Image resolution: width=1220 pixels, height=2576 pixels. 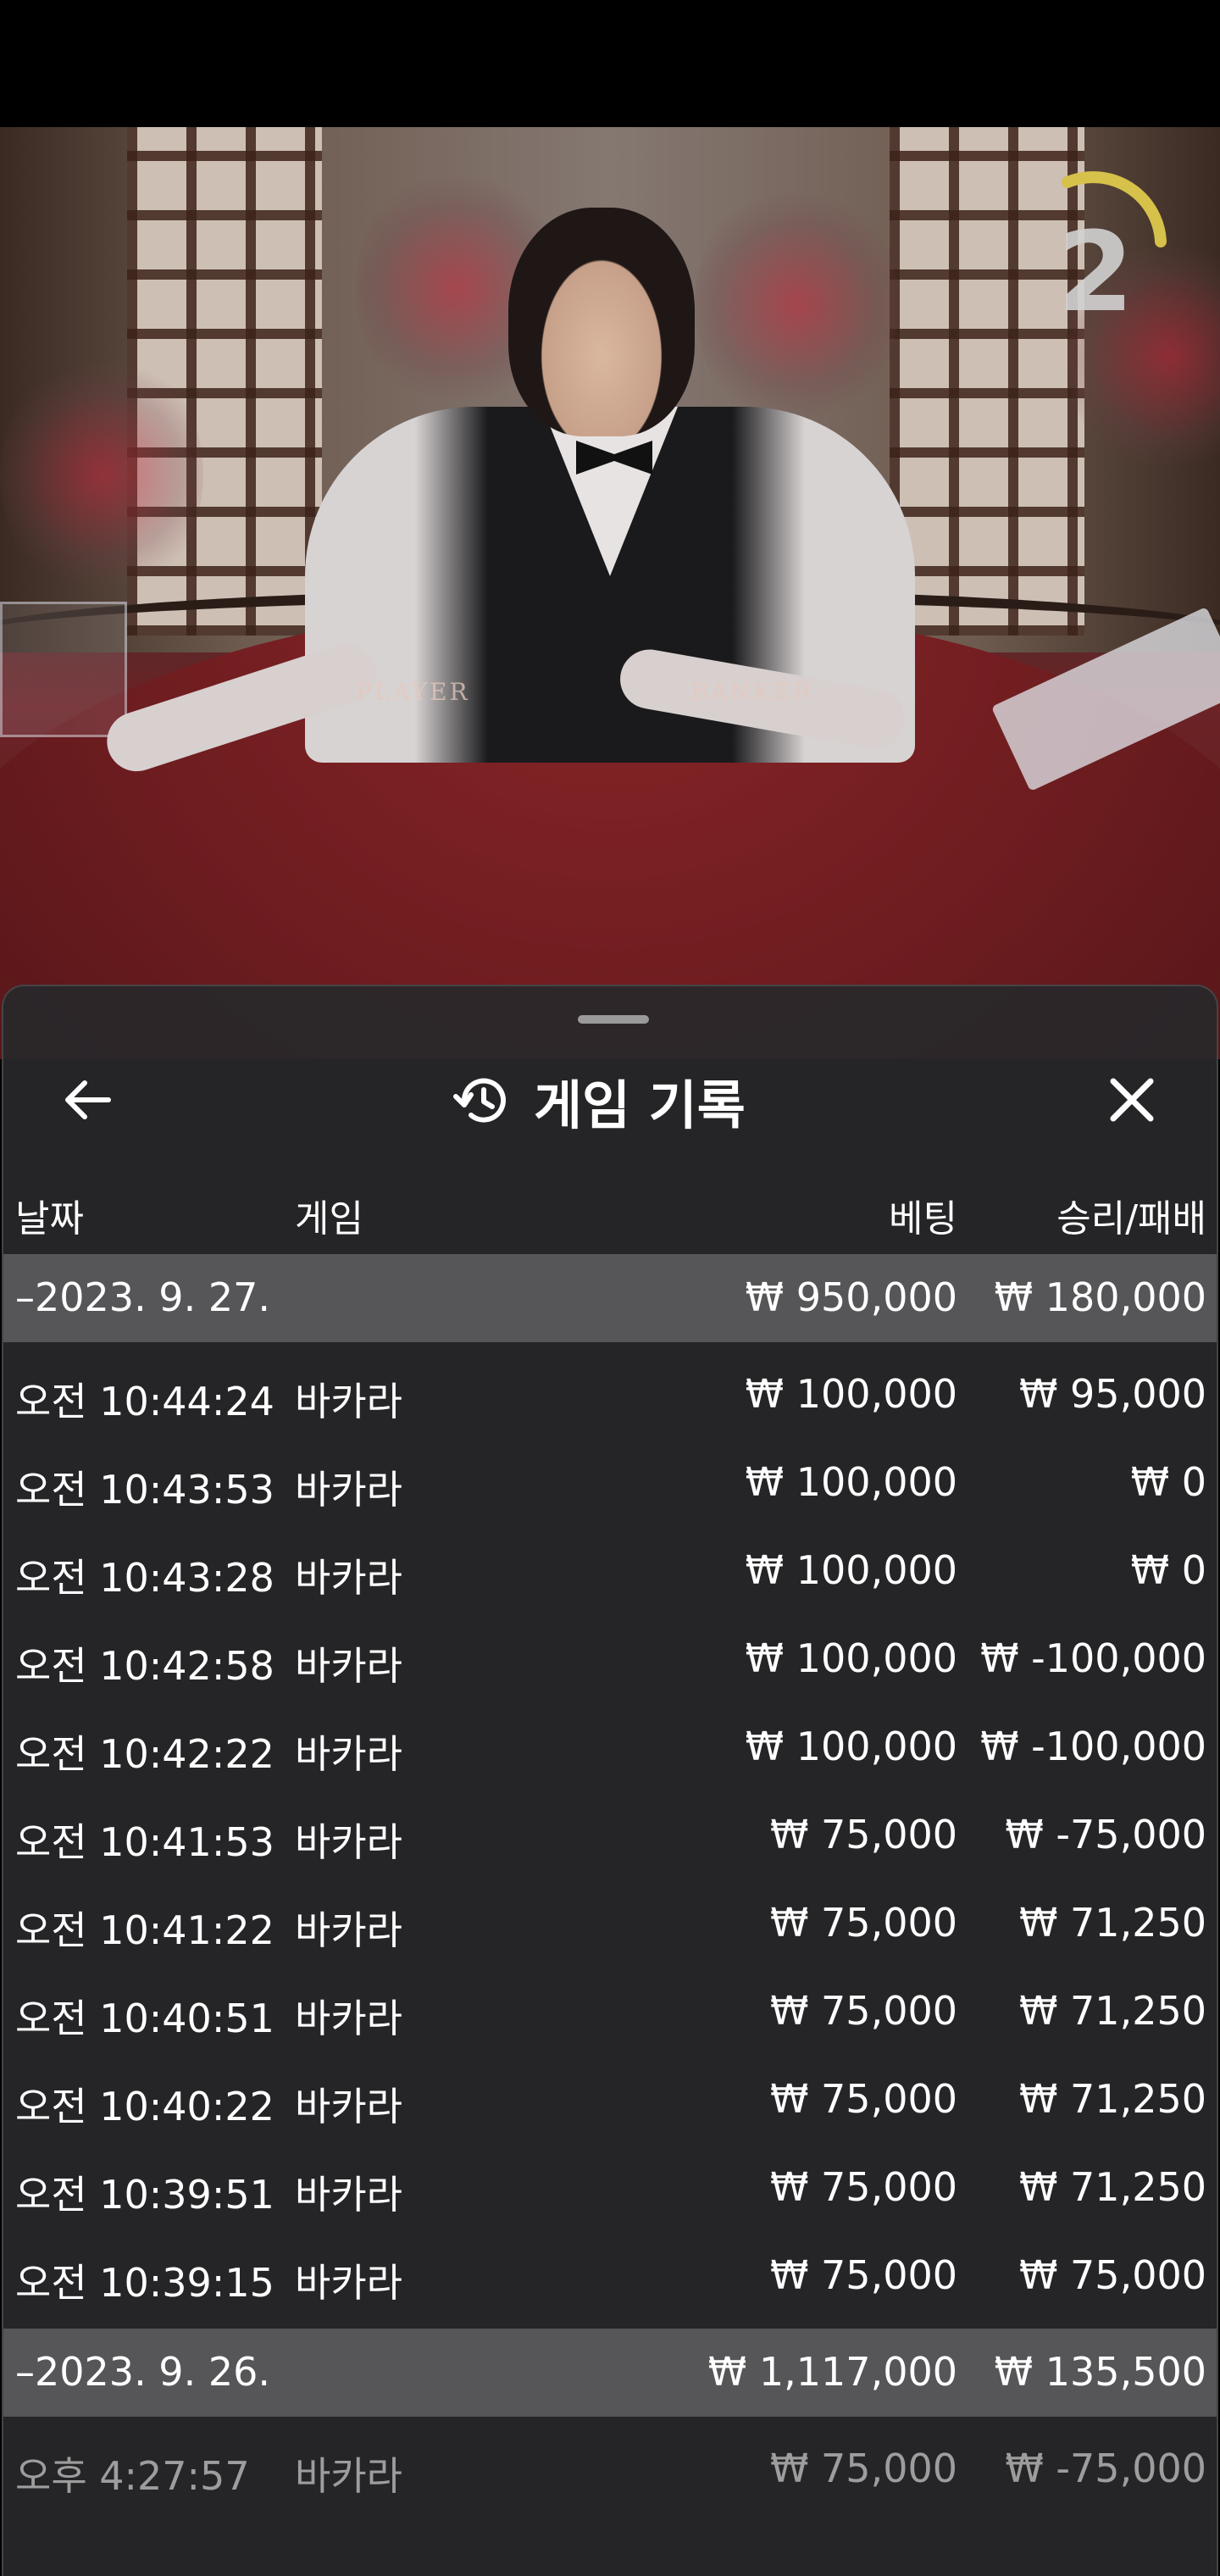 What do you see at coordinates (610, 63) in the screenshot?
I see `status-bar` at bounding box center [610, 63].